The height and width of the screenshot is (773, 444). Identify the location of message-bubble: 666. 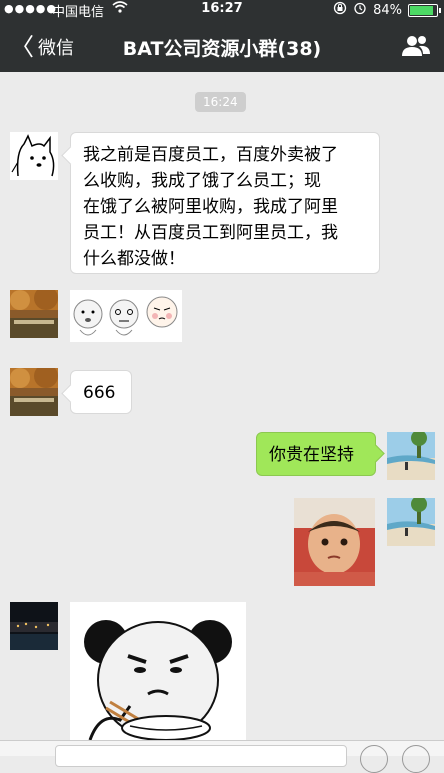
(101, 392).